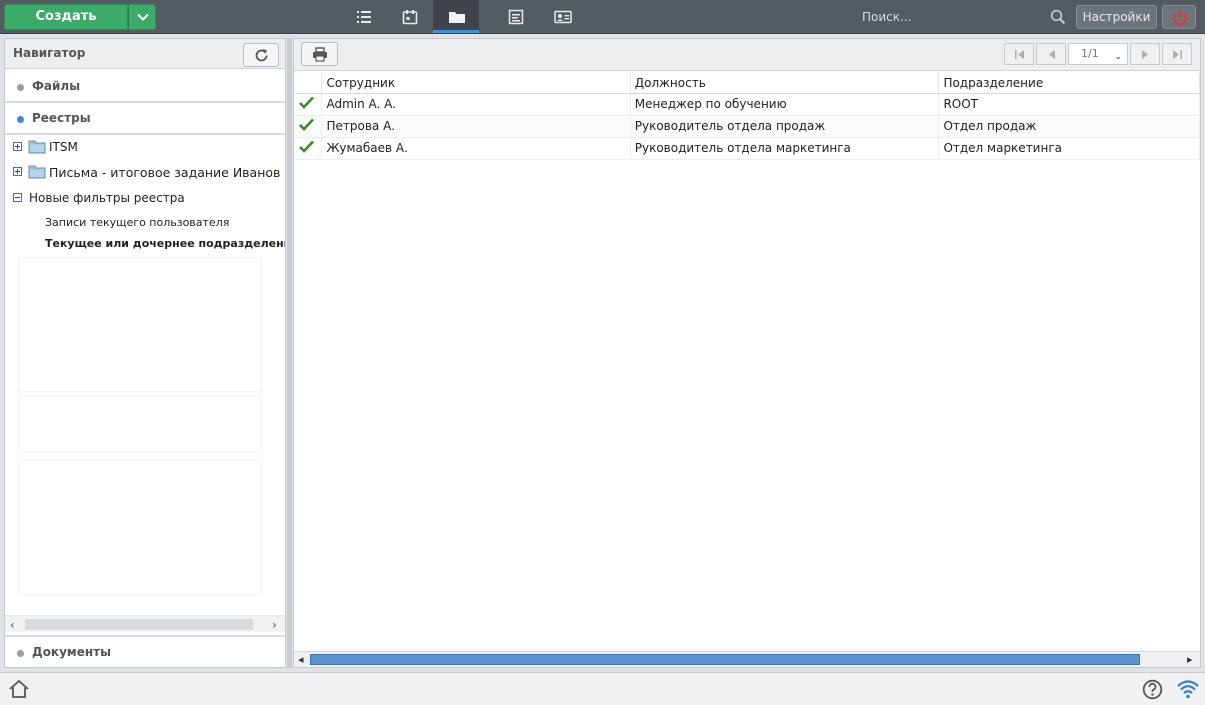  Describe the element at coordinates (1190, 659) in the screenshot. I see `scroll-right-icon: ▸` at that location.